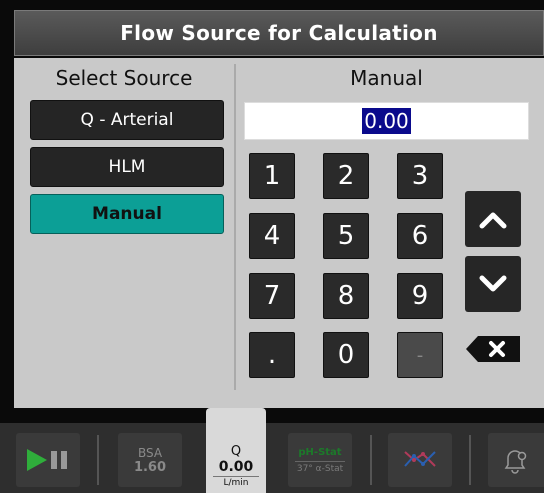 The image size is (544, 493). I want to click on manual-heading: Manual, so click(386, 78).